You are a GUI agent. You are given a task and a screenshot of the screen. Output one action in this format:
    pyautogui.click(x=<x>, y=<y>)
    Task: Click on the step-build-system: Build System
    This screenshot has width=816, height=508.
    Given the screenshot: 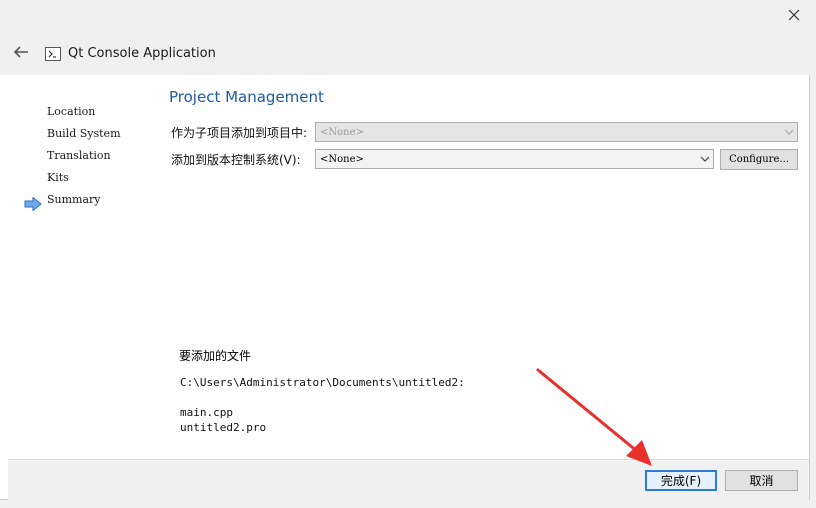 What is the action you would take?
    pyautogui.click(x=84, y=133)
    